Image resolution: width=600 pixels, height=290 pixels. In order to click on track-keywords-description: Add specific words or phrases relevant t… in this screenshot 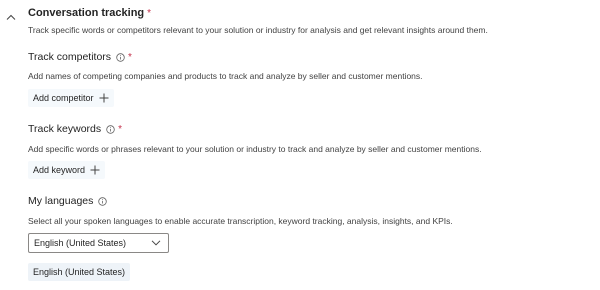, I will do `click(255, 149)`.